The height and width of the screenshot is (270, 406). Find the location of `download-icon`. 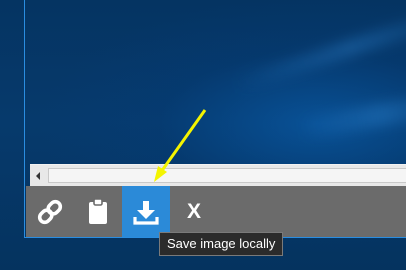

download-icon is located at coordinates (146, 212).